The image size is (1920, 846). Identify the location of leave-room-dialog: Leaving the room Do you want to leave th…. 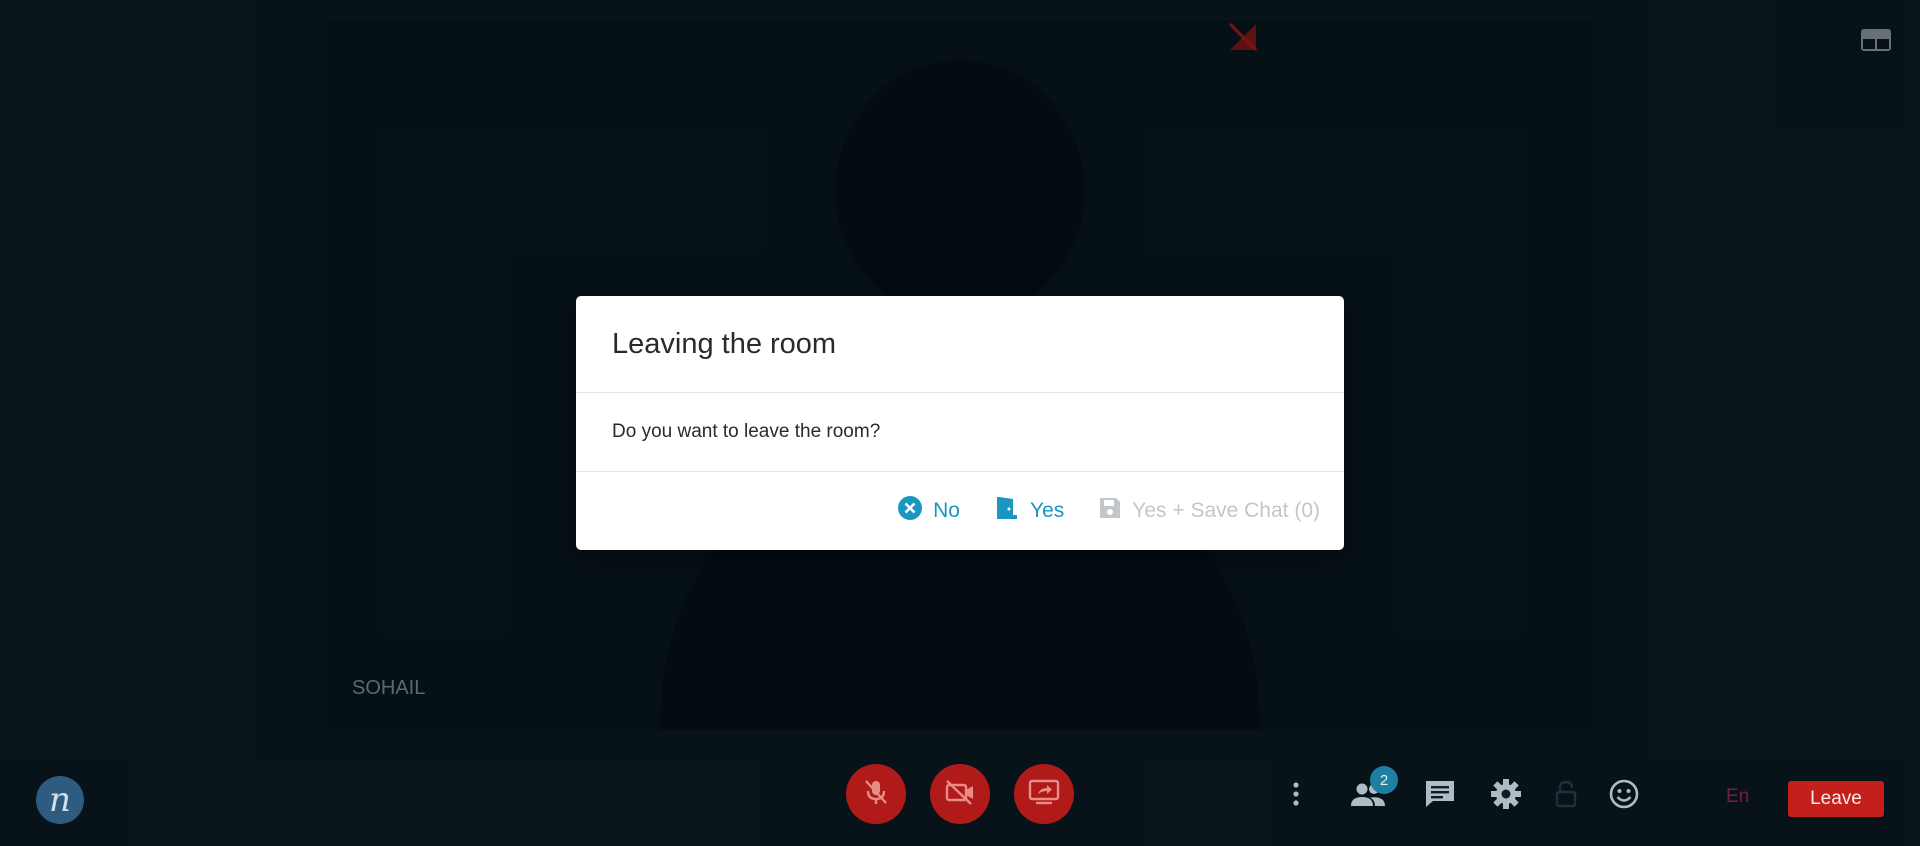
(960, 423).